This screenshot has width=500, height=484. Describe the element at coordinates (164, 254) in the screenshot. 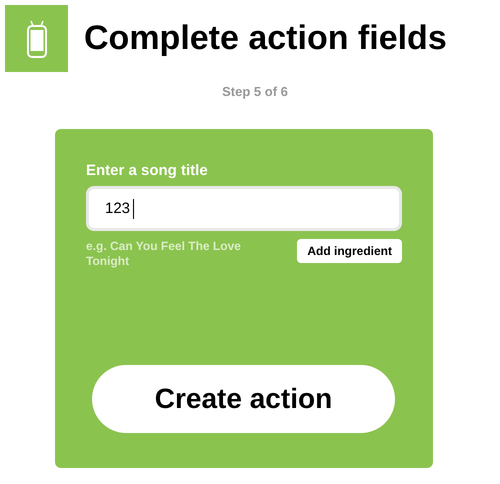

I see `field-hint: e.g. Can You Feel The Love Tonight` at that location.